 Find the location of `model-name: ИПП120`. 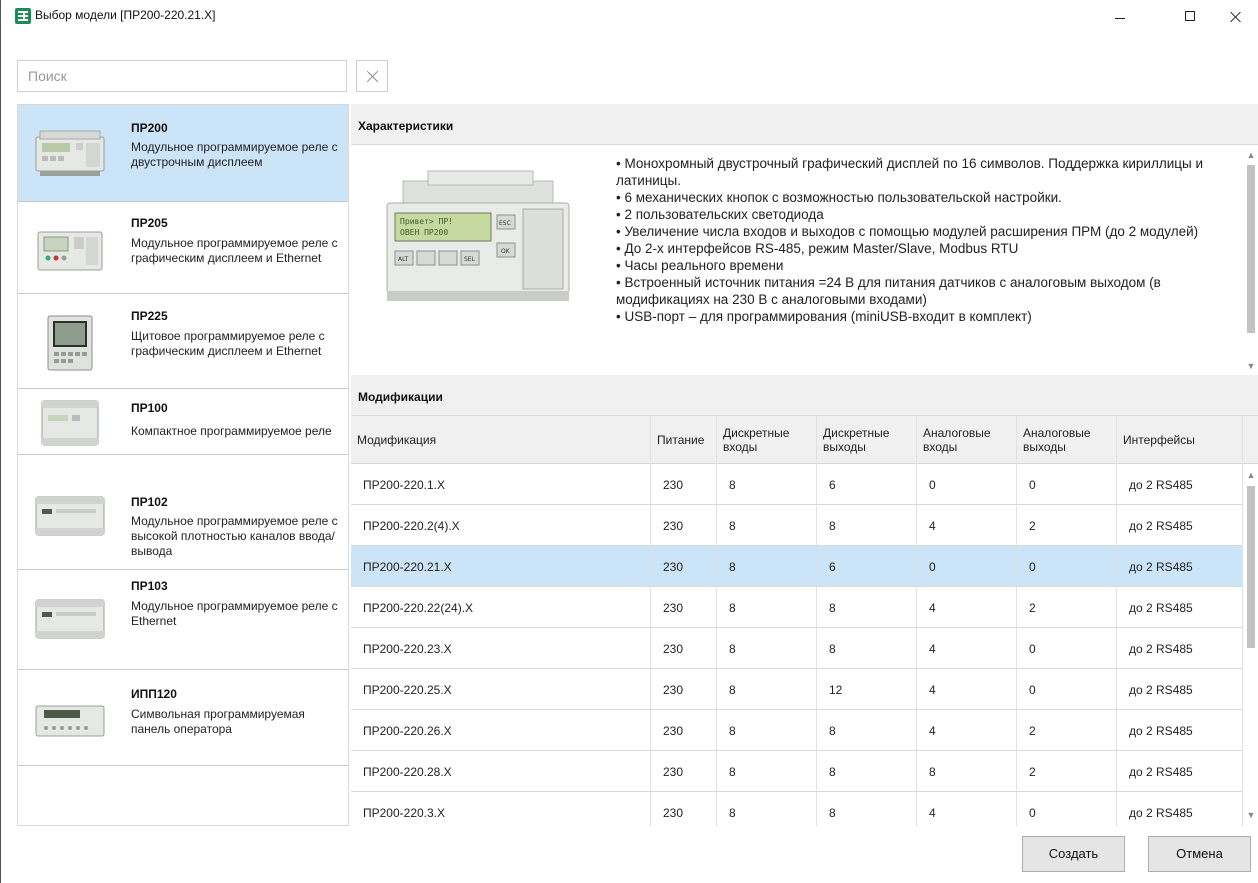

model-name: ИПП120 is located at coordinates (154, 694).